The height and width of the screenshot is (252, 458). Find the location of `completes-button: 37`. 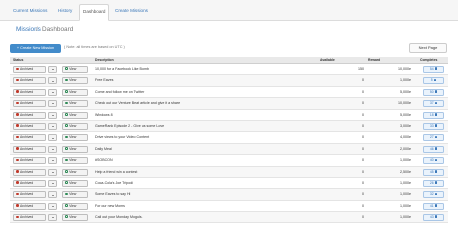

completes-button: 37 is located at coordinates (433, 104).